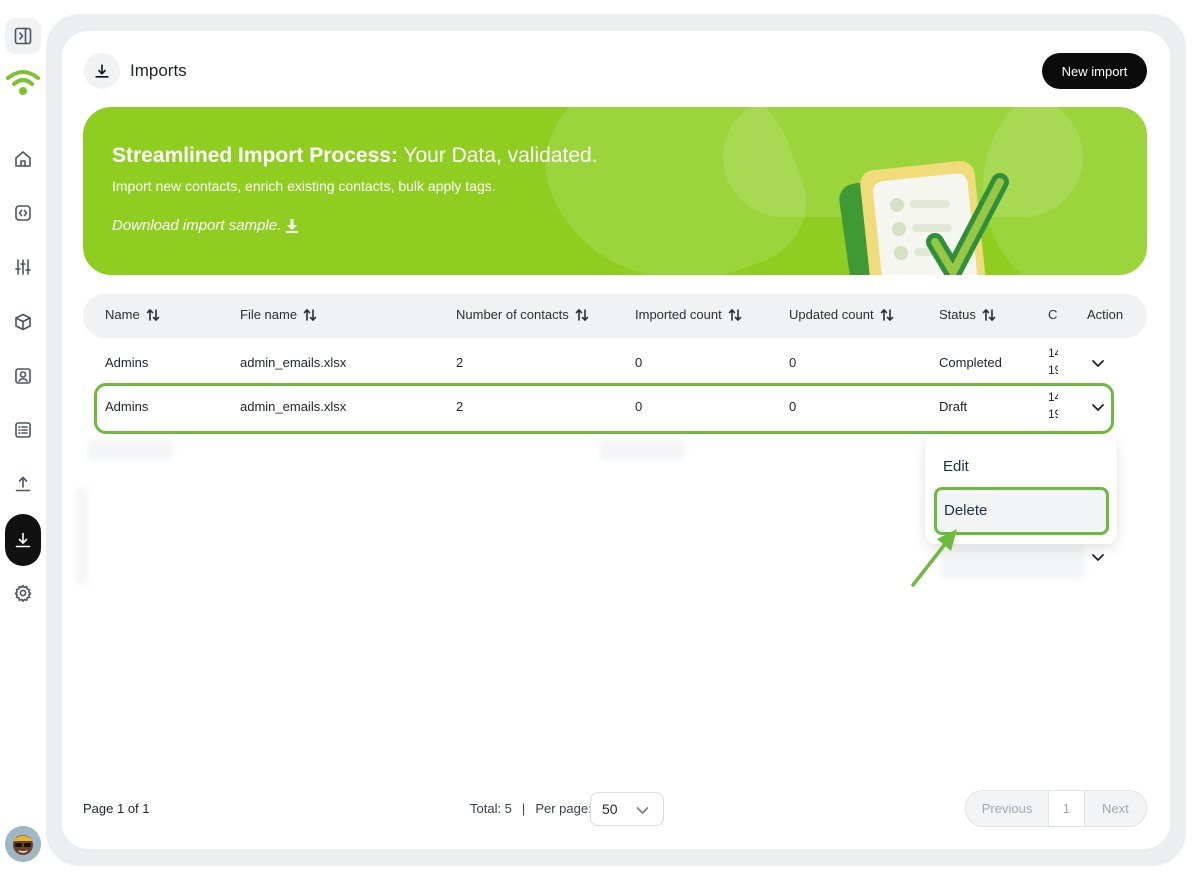  Describe the element at coordinates (512, 314) in the screenshot. I see `column-label: Number of contacts` at that location.